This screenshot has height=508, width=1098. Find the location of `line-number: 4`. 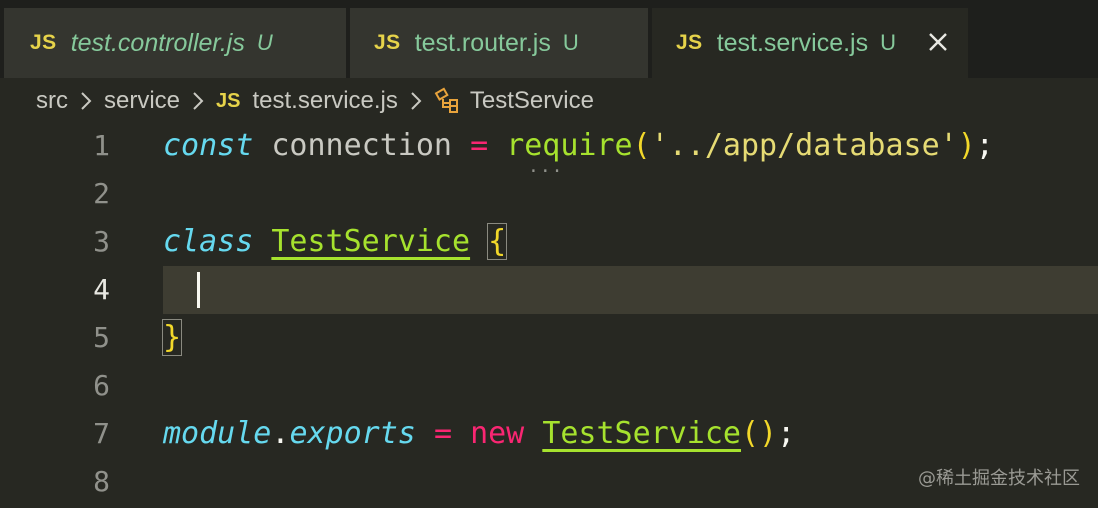

line-number: 4 is located at coordinates (101, 289).